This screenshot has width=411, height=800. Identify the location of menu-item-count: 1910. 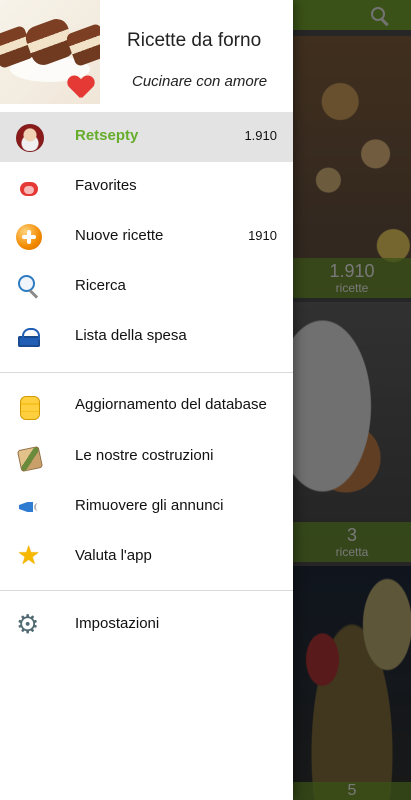
(262, 235).